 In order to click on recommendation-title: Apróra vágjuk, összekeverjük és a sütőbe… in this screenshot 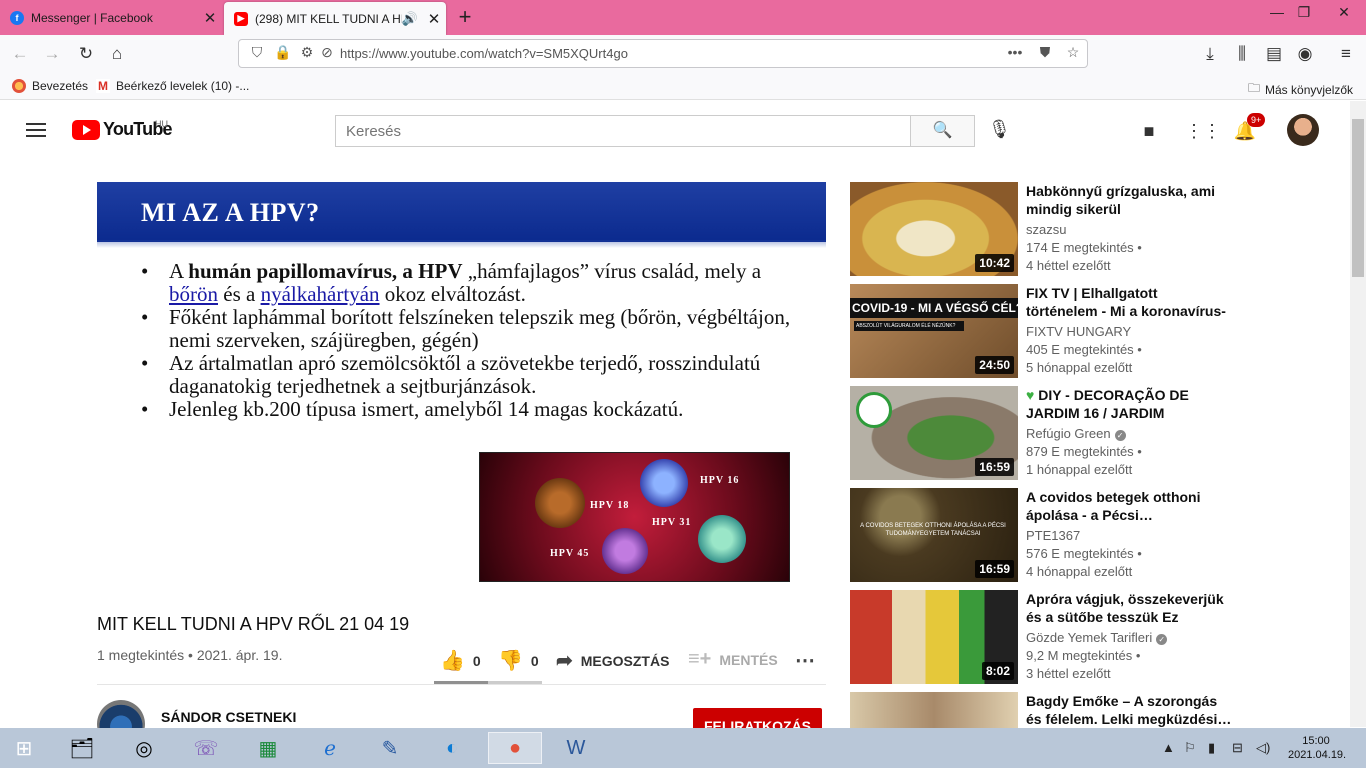, I will do `click(1129, 608)`.